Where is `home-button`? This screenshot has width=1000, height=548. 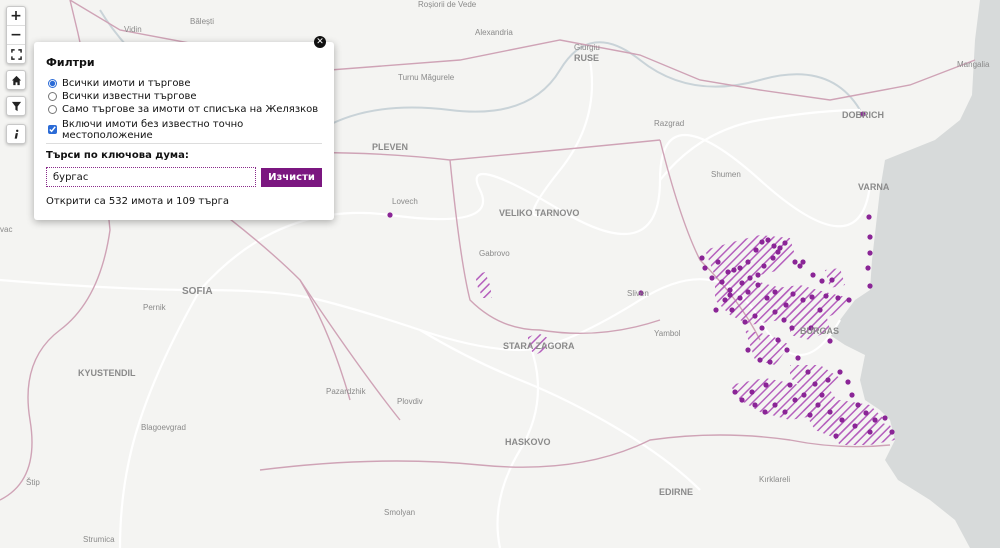 home-button is located at coordinates (16, 80).